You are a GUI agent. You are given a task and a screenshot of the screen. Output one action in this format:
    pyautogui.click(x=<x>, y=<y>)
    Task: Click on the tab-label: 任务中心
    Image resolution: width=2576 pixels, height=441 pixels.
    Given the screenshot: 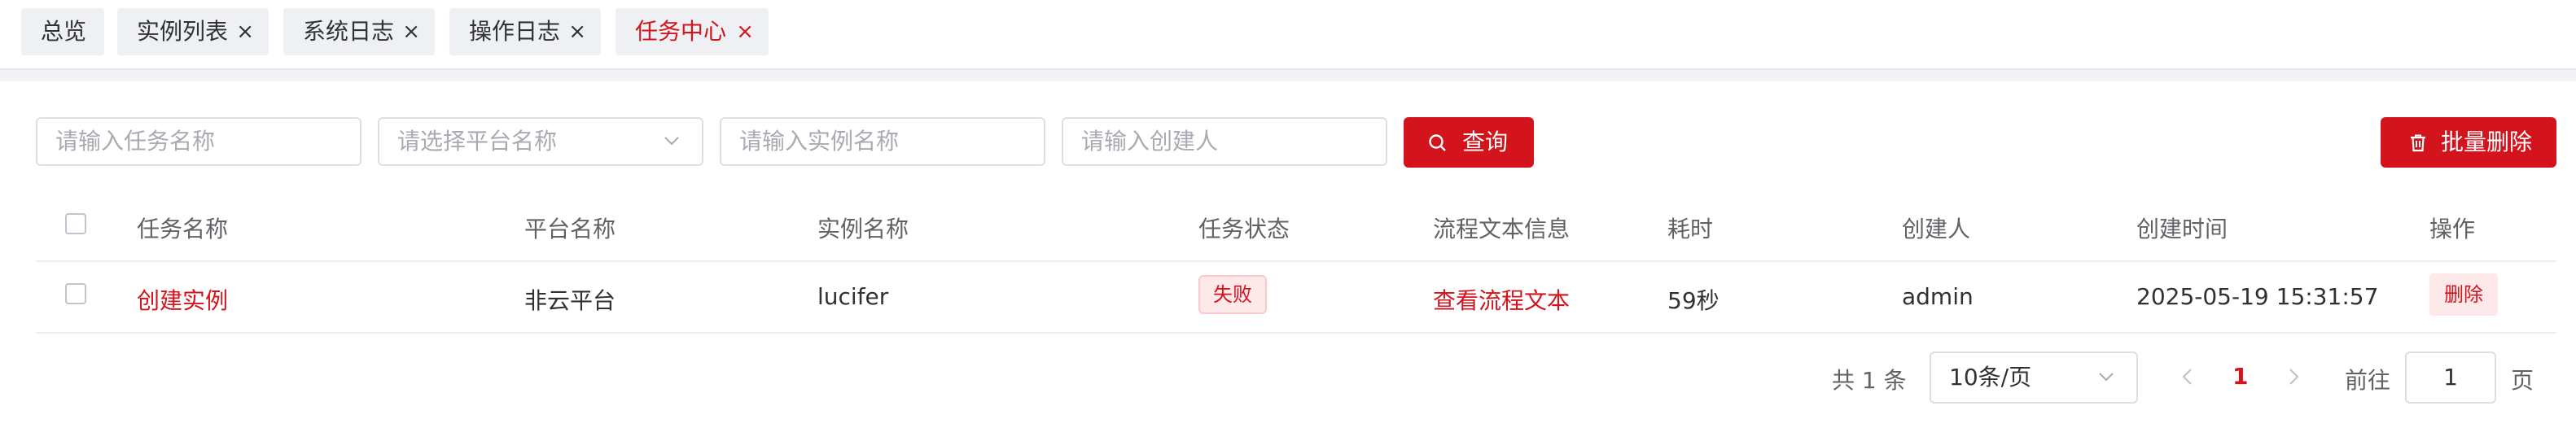 What is the action you would take?
    pyautogui.click(x=681, y=31)
    